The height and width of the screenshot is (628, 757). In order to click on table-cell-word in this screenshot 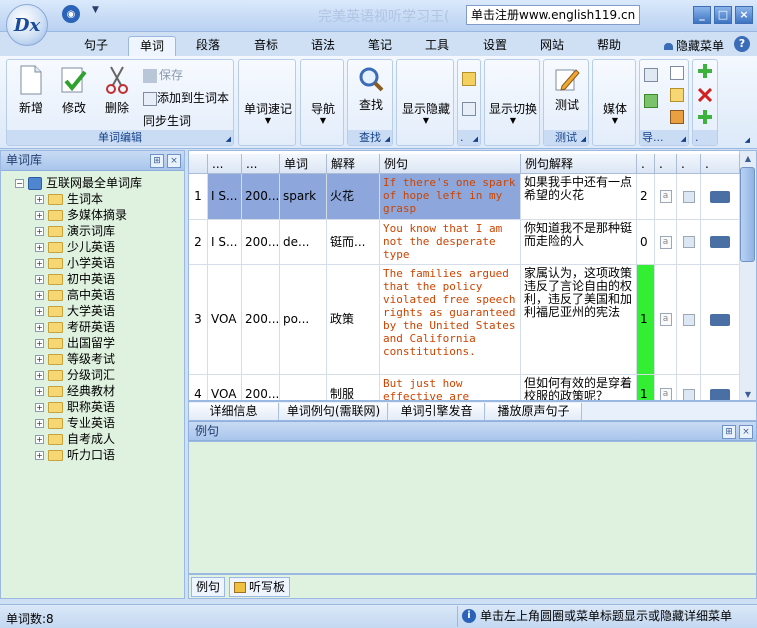, I will do `click(303, 387)`.